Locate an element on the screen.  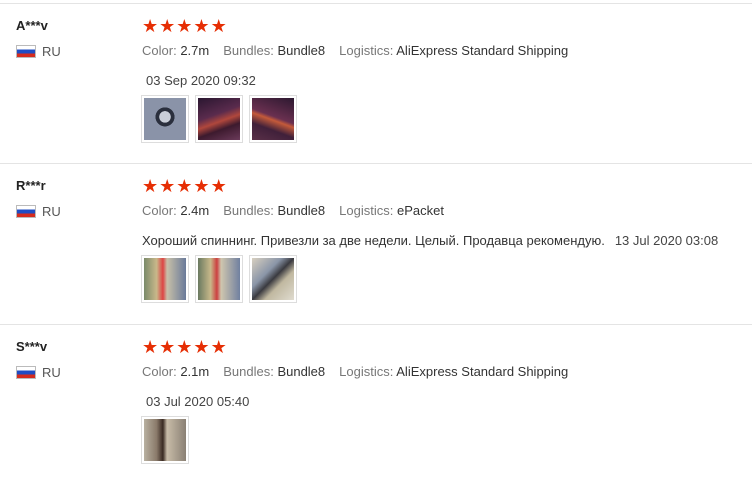
review-date: 03 Sep 2020 09:32 is located at coordinates (201, 80).